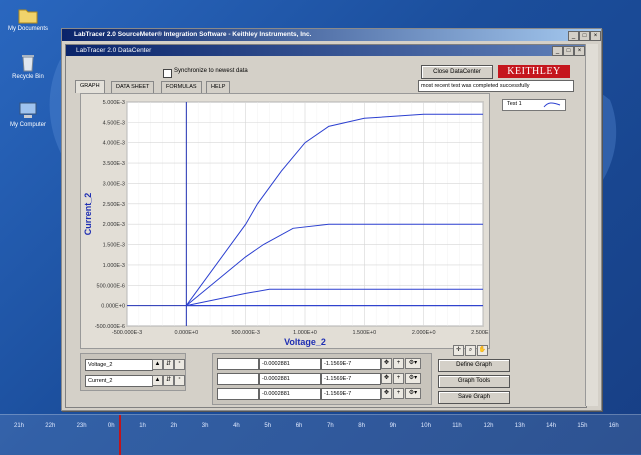 Image resolution: width=641 pixels, height=455 pixels. What do you see at coordinates (133, 87) in the screenshot?
I see `tab-data-sheet: DATA SHEET` at bounding box center [133, 87].